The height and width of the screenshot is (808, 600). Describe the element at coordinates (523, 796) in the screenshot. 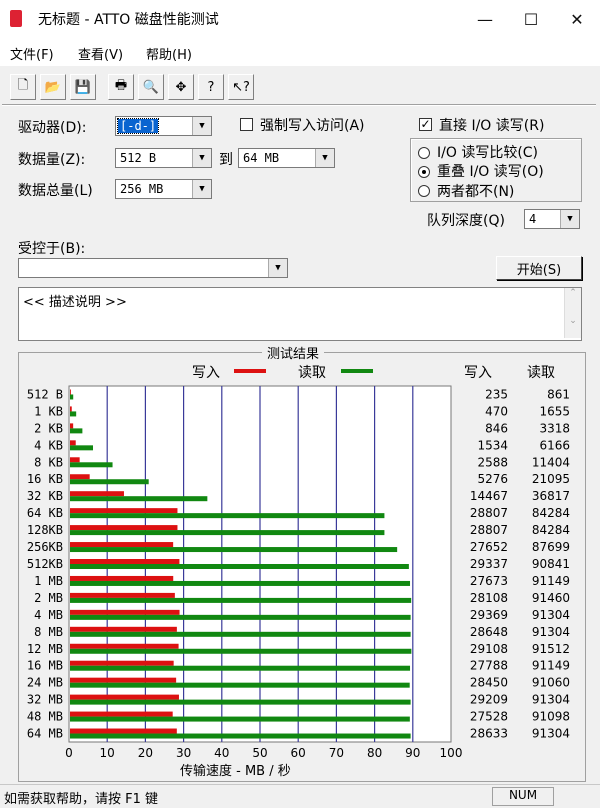

I see `num-lock-indicator: NUM` at that location.